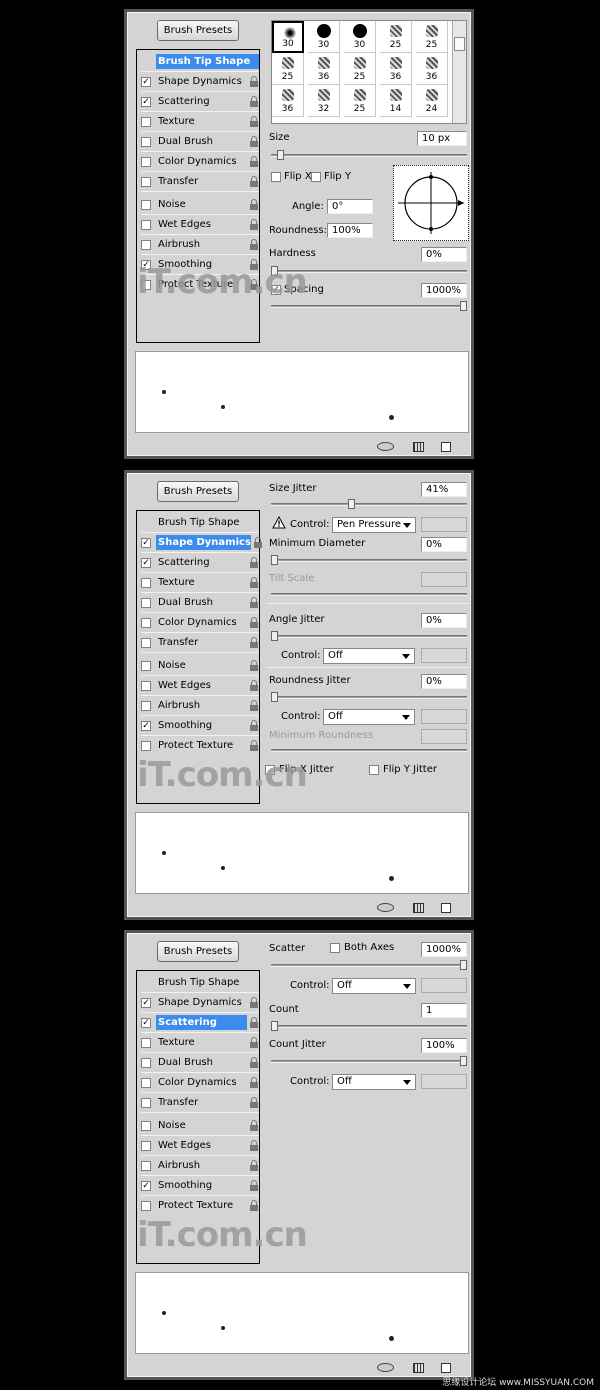 The image size is (600, 1390). What do you see at coordinates (369, 1026) in the screenshot?
I see `count-slider` at bounding box center [369, 1026].